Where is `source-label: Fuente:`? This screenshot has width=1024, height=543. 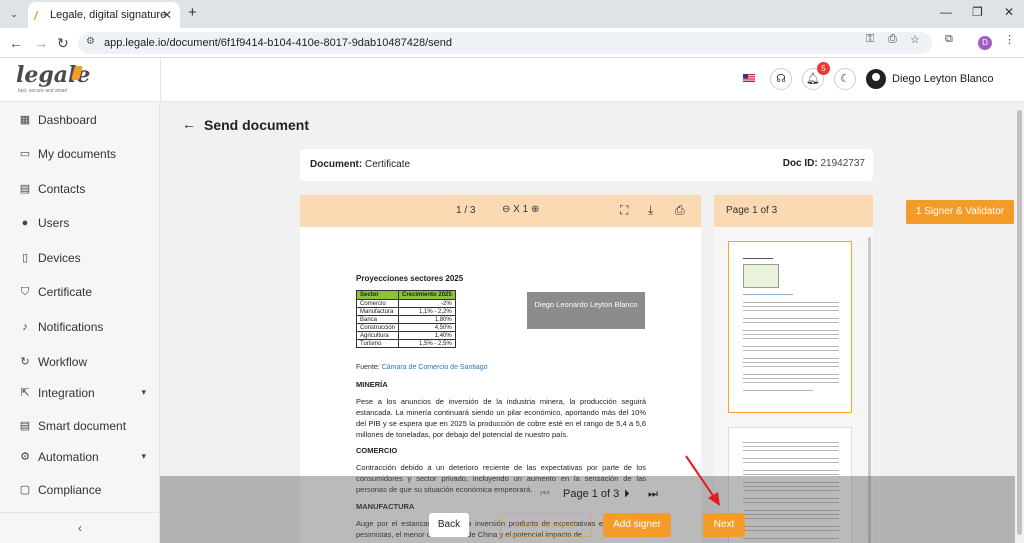 source-label: Fuente: is located at coordinates (368, 367).